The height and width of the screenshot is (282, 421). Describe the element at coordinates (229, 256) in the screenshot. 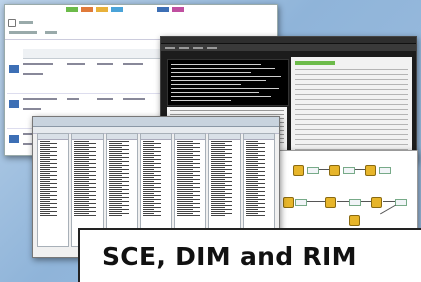

I see `caption-text: SCE, DIM and RIM` at that location.